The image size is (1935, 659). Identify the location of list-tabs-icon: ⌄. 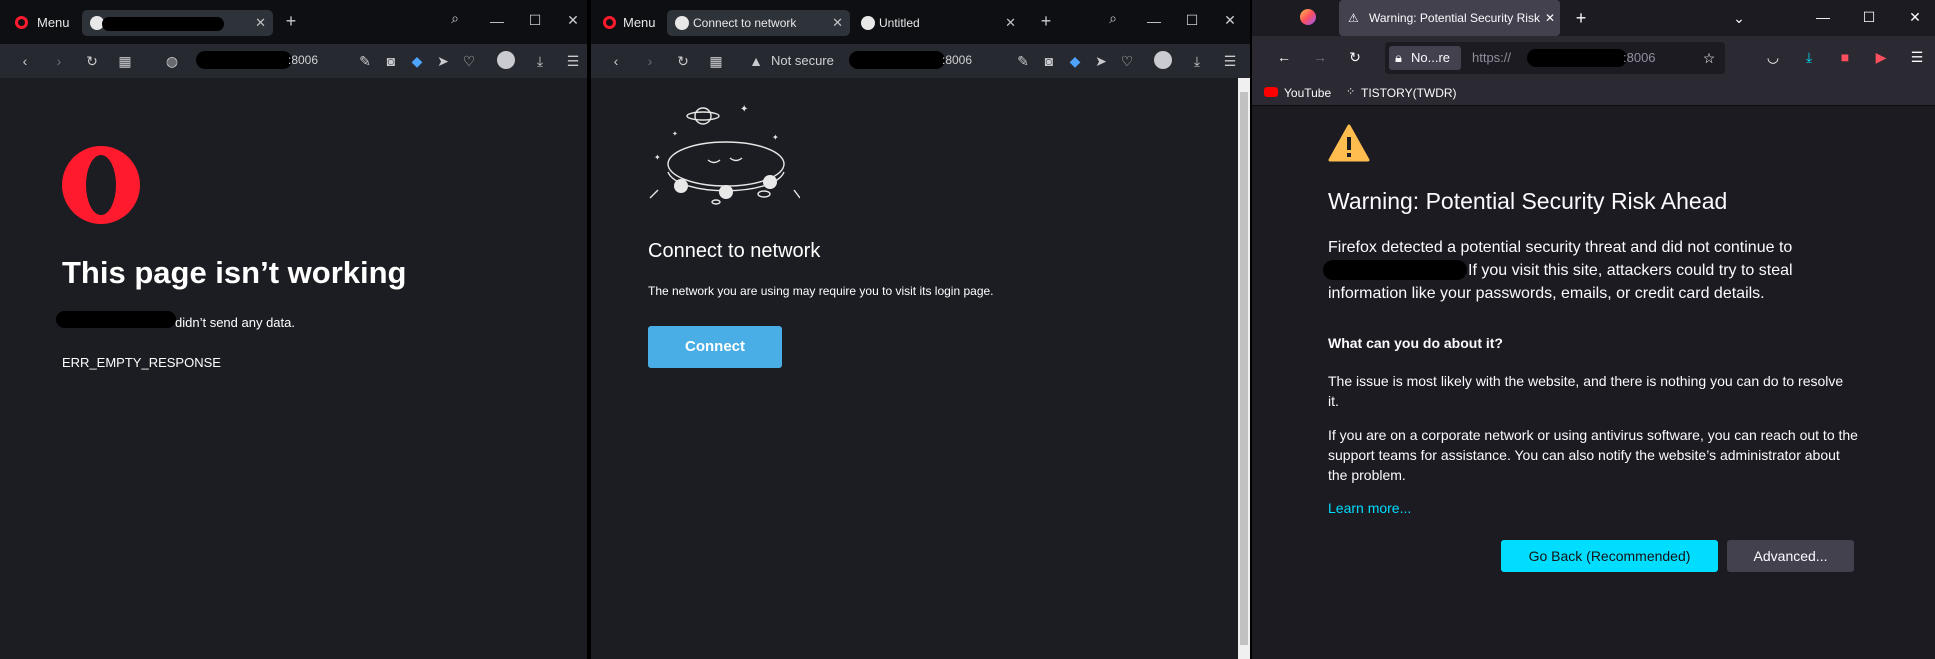
(1739, 18).